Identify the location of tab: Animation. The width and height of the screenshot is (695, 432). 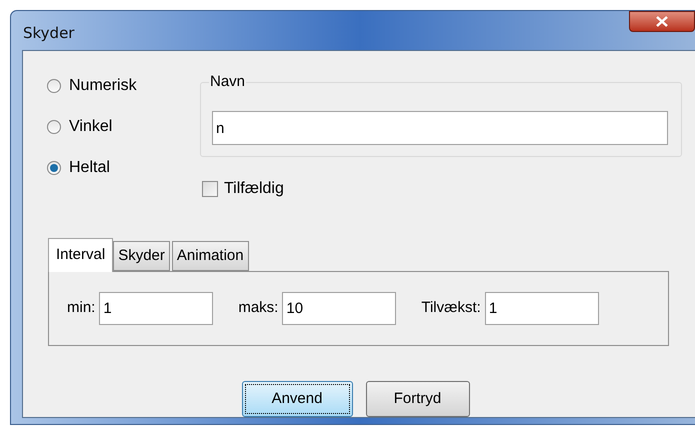
(210, 256).